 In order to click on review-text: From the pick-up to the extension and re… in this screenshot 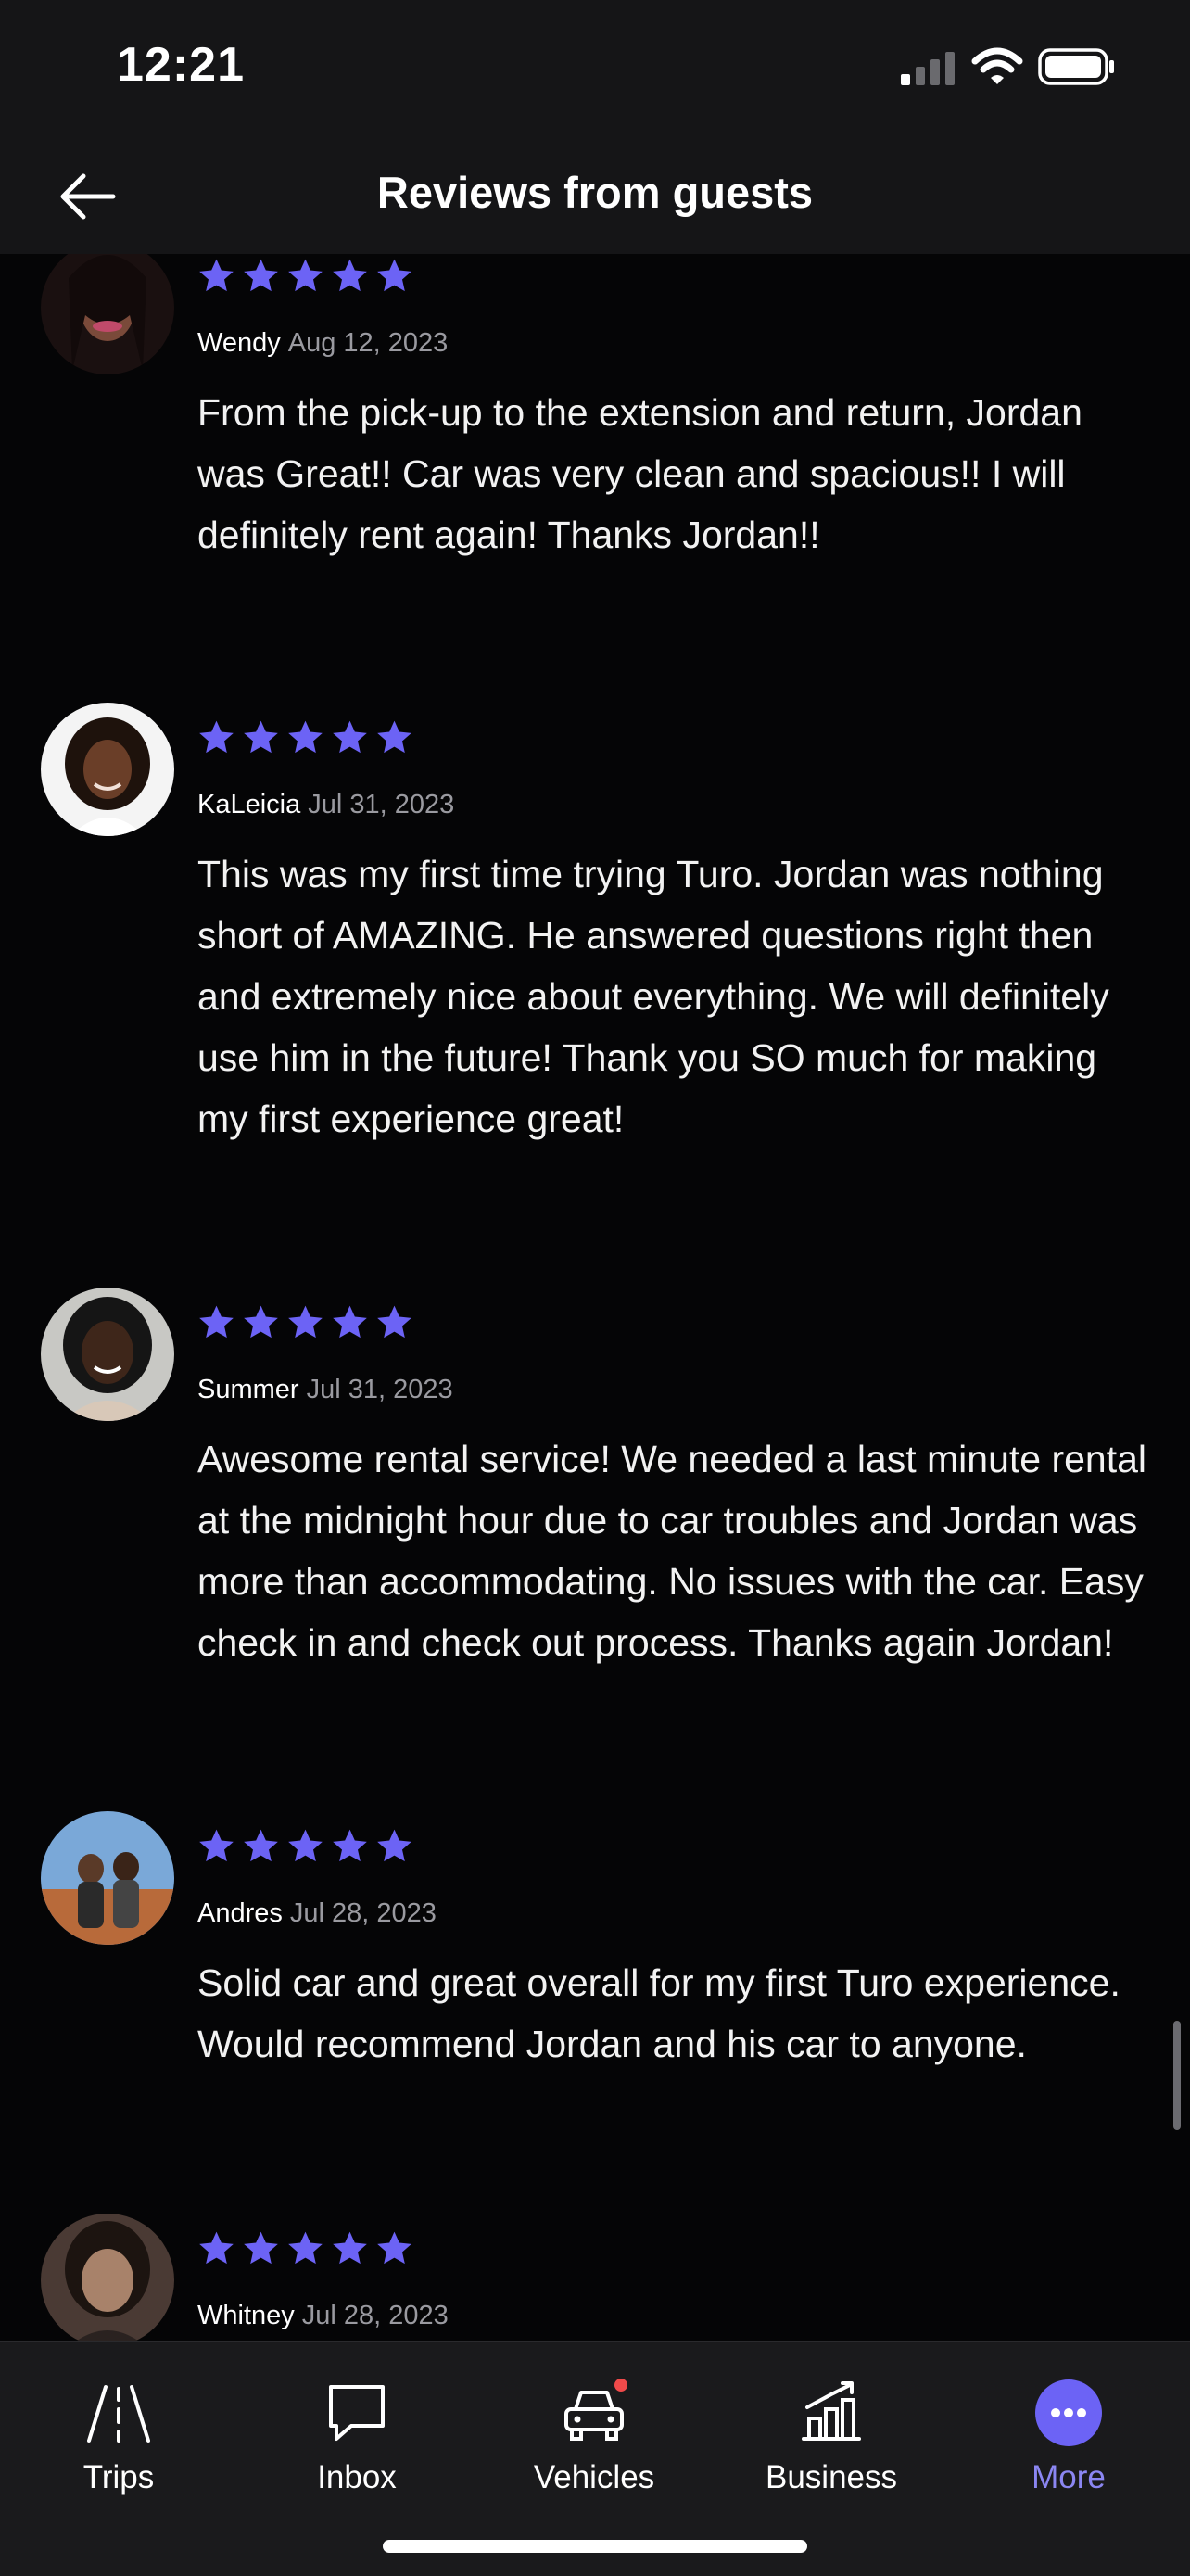, I will do `click(639, 473)`.